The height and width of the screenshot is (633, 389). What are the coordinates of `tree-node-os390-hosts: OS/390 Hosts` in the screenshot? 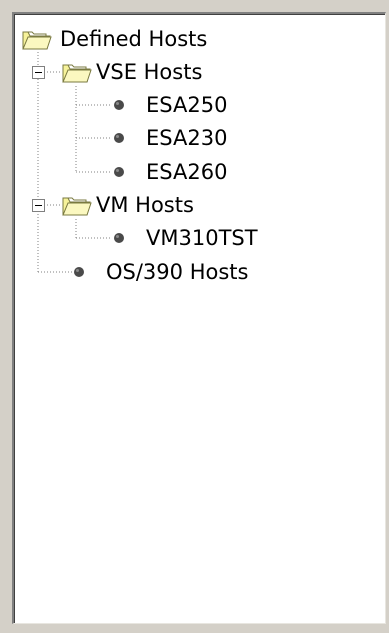 It's located at (161, 272).